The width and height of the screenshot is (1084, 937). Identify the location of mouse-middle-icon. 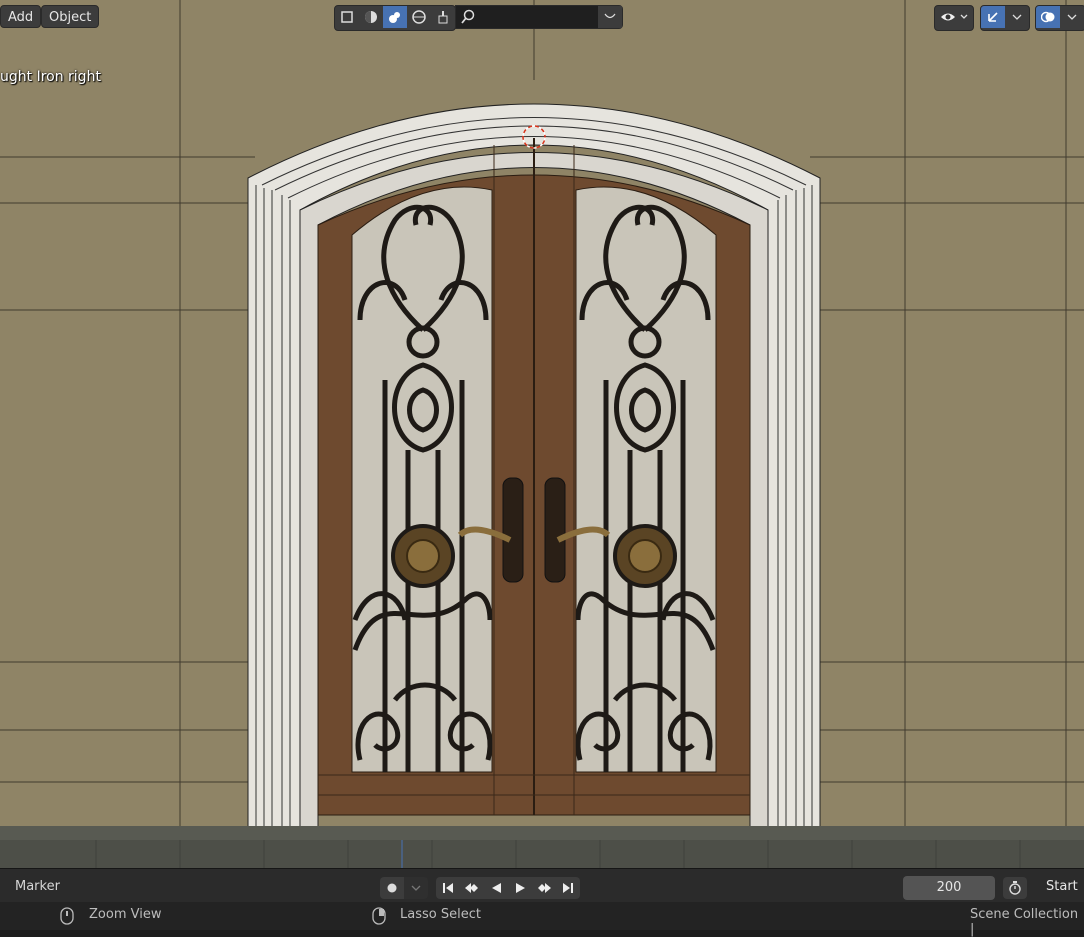
(67, 916).